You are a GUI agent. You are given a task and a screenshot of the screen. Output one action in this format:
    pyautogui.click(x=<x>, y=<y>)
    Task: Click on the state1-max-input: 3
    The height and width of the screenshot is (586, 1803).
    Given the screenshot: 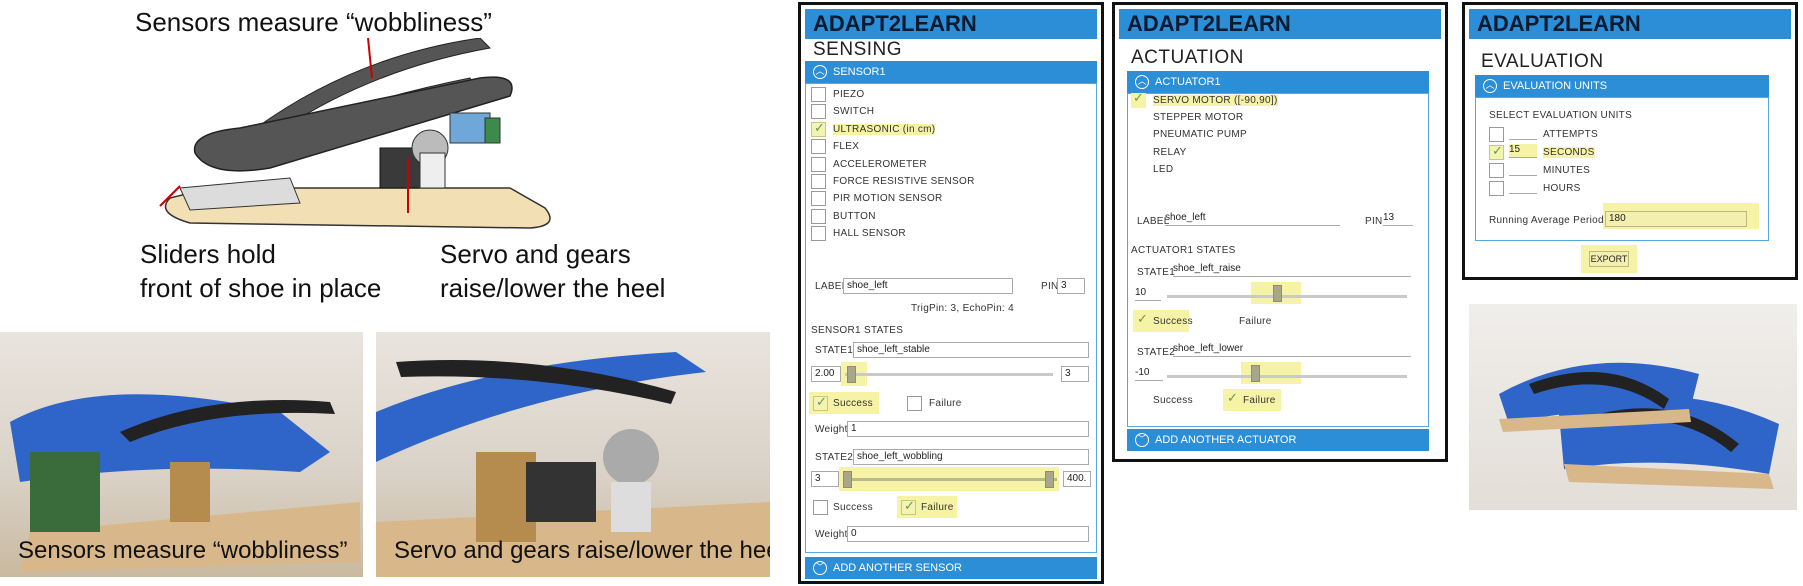 What is the action you would take?
    pyautogui.click(x=1075, y=374)
    